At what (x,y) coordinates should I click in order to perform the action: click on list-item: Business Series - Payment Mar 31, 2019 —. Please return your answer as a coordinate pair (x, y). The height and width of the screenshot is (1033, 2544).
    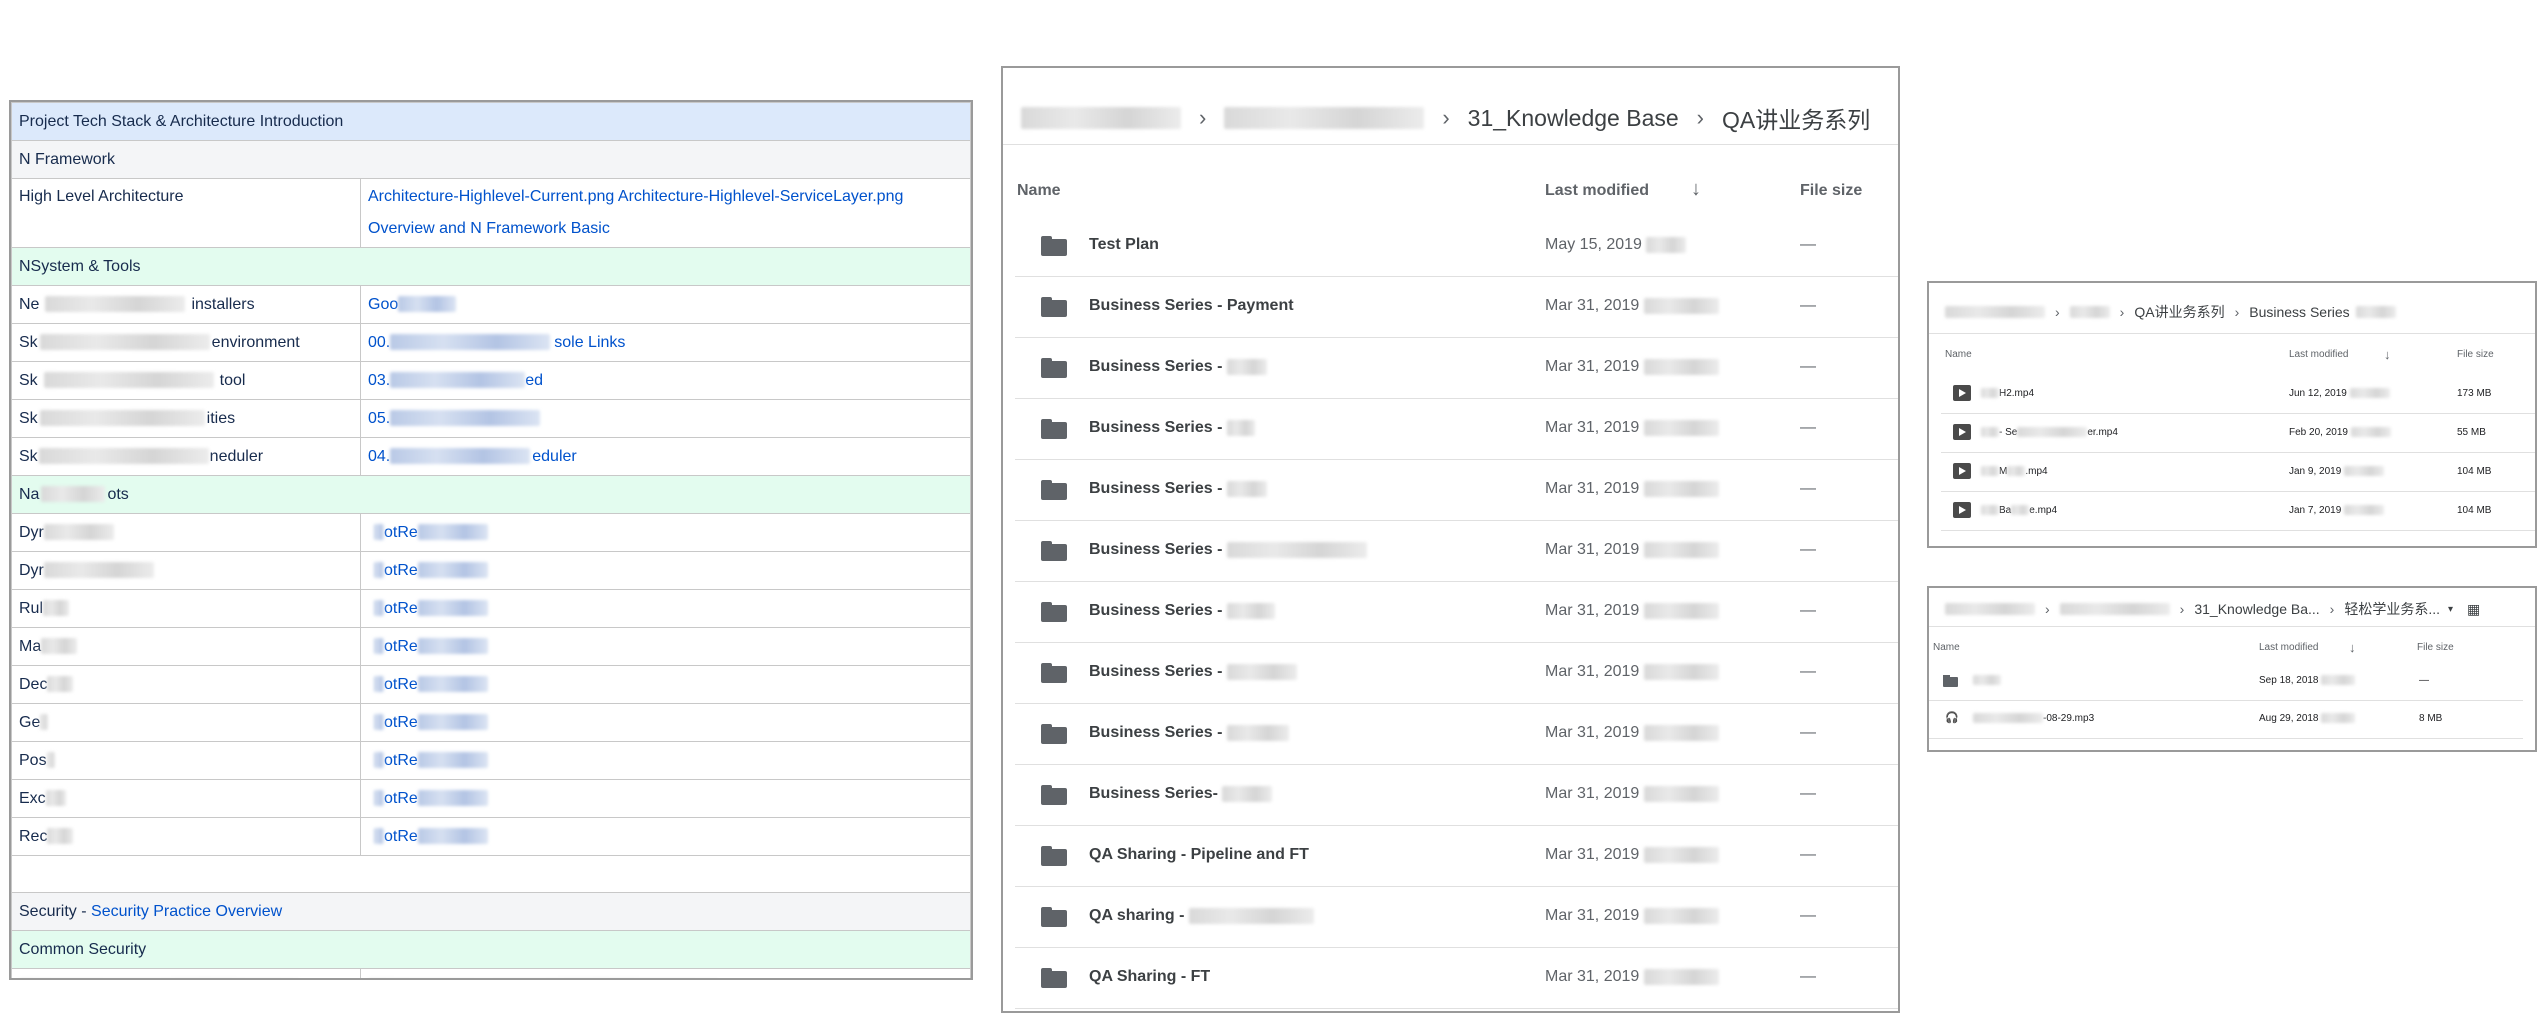
    Looking at the image, I should click on (1456, 307).